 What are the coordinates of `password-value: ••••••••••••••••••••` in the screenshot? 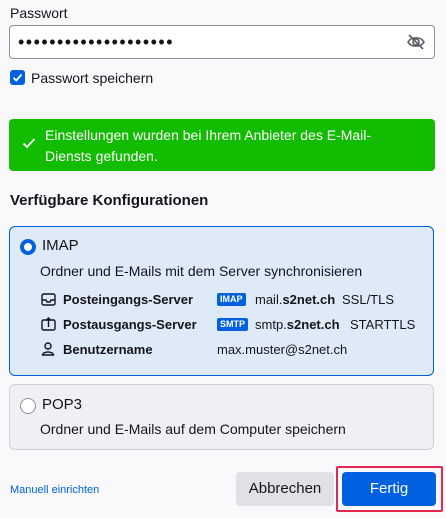 It's located at (96, 42).